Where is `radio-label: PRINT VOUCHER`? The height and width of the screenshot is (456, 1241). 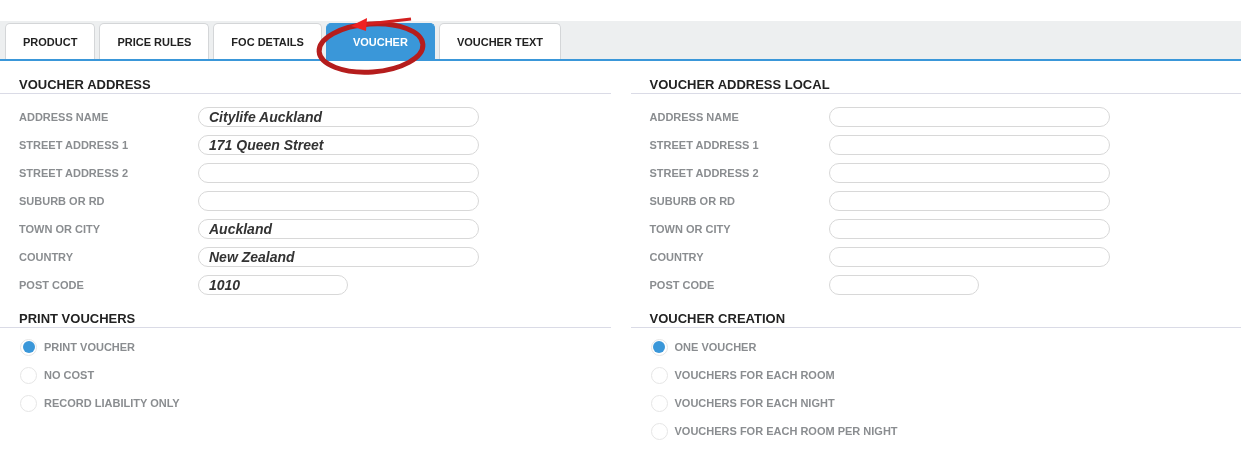
radio-label: PRINT VOUCHER is located at coordinates (90, 347).